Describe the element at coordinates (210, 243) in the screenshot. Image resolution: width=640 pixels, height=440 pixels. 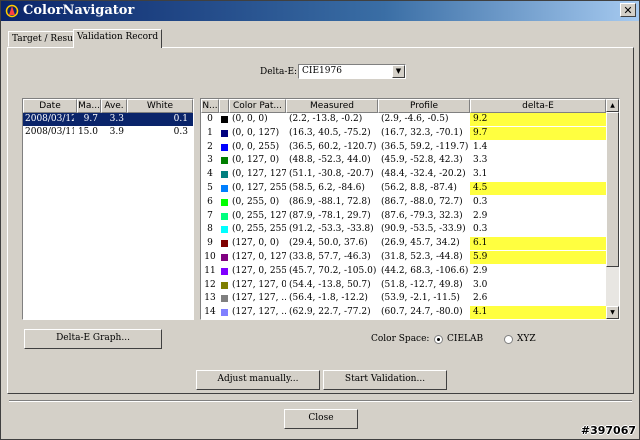
I see `patch-number: 9` at that location.